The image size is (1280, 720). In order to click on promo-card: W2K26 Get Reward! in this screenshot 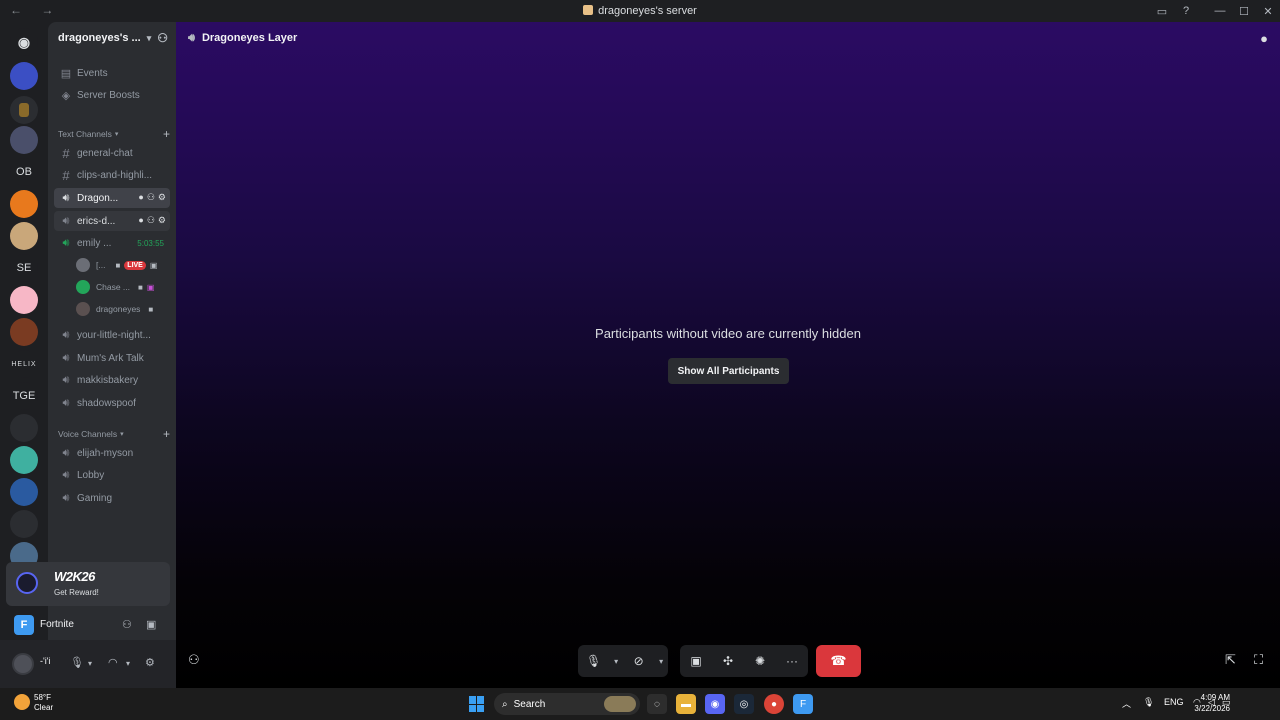, I will do `click(88, 584)`.